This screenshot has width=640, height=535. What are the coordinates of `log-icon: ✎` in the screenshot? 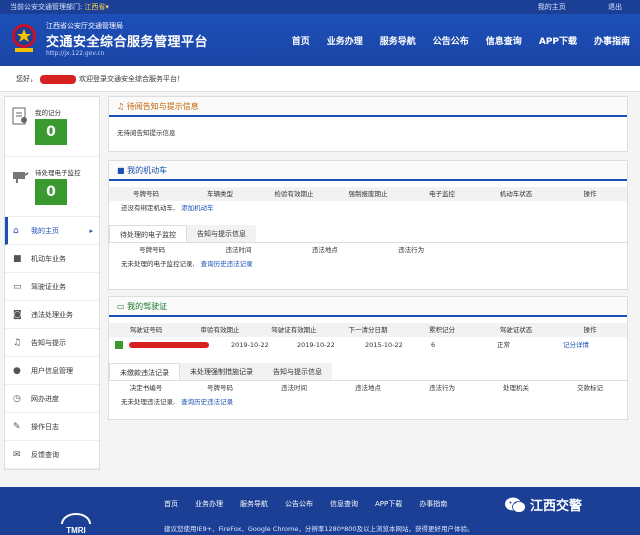 It's located at (17, 427).